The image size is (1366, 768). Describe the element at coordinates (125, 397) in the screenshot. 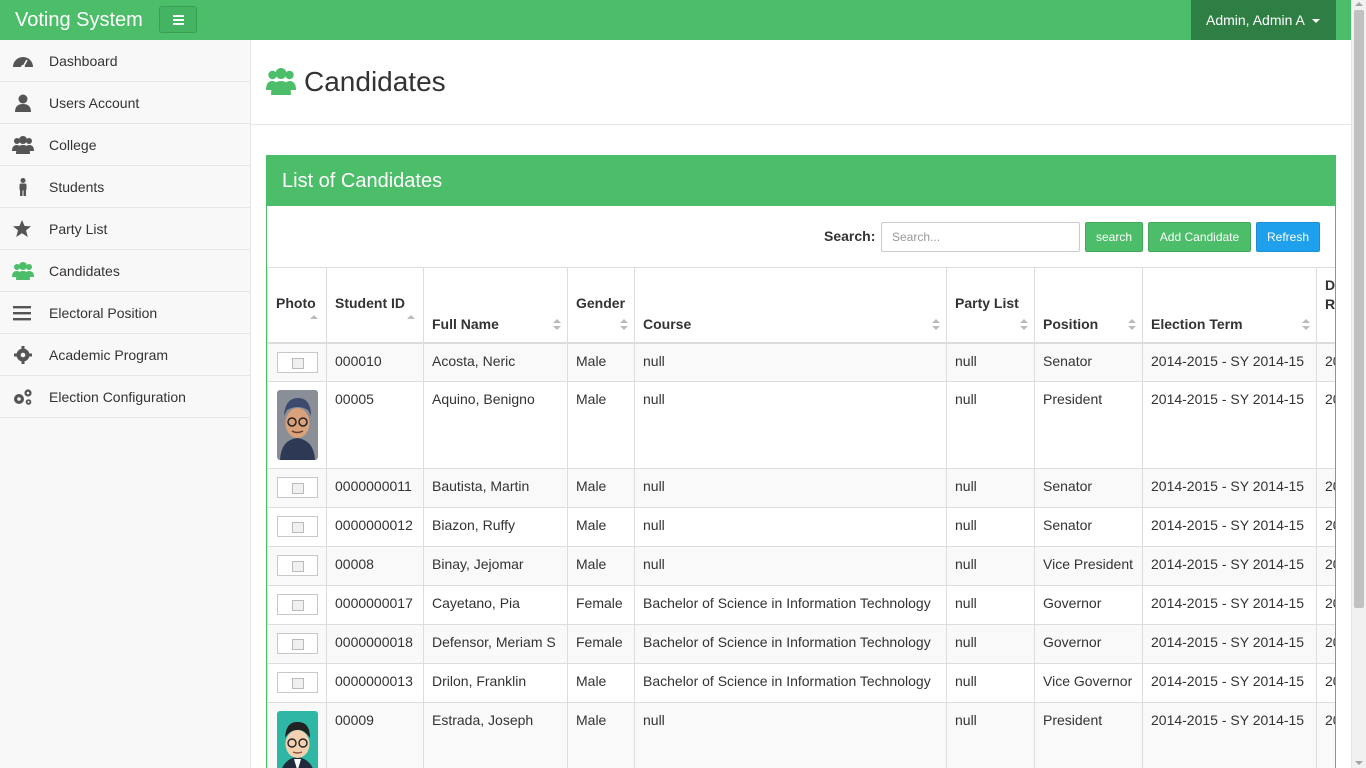

I see `sidebar-item-election-configuration: Election Configuration` at that location.